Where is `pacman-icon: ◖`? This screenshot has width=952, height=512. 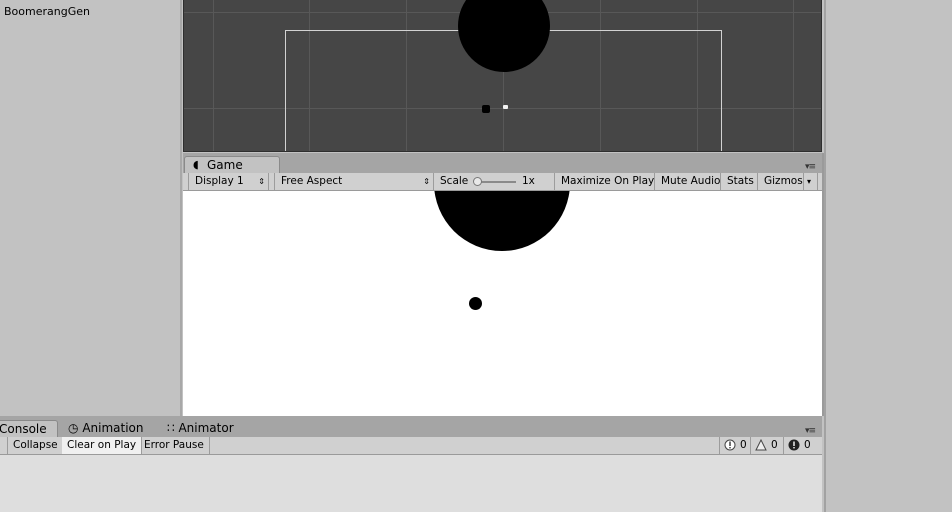 pacman-icon: ◖ is located at coordinates (196, 164).